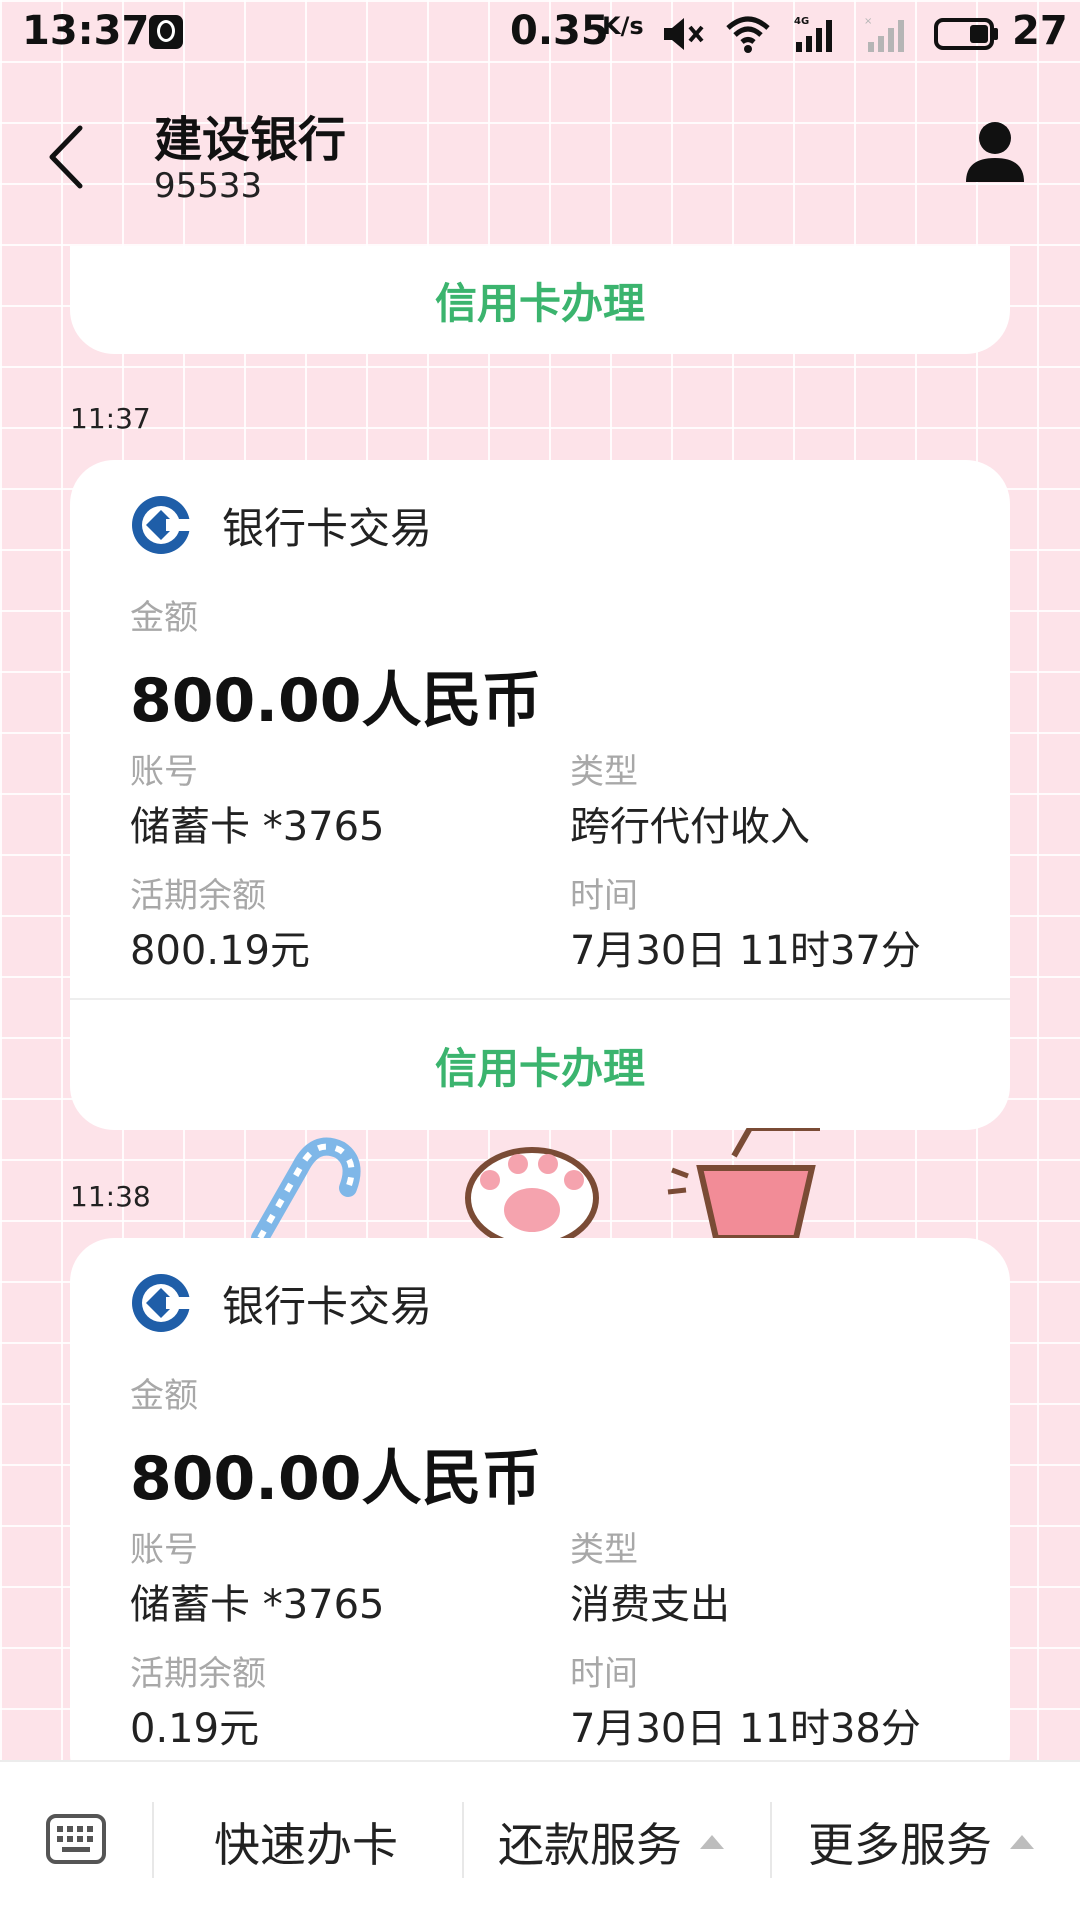  Describe the element at coordinates (745, 1729) in the screenshot. I see `time-value: 7月30日 11时38分` at that location.